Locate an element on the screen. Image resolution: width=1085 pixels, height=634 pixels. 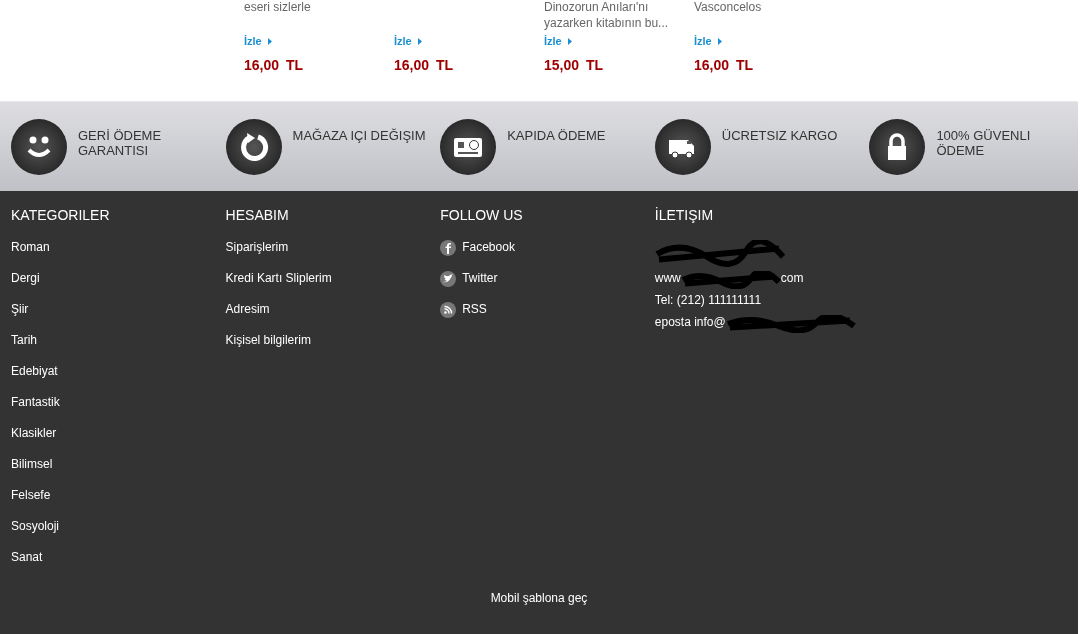
social-link: Facebook is located at coordinates (477, 255).